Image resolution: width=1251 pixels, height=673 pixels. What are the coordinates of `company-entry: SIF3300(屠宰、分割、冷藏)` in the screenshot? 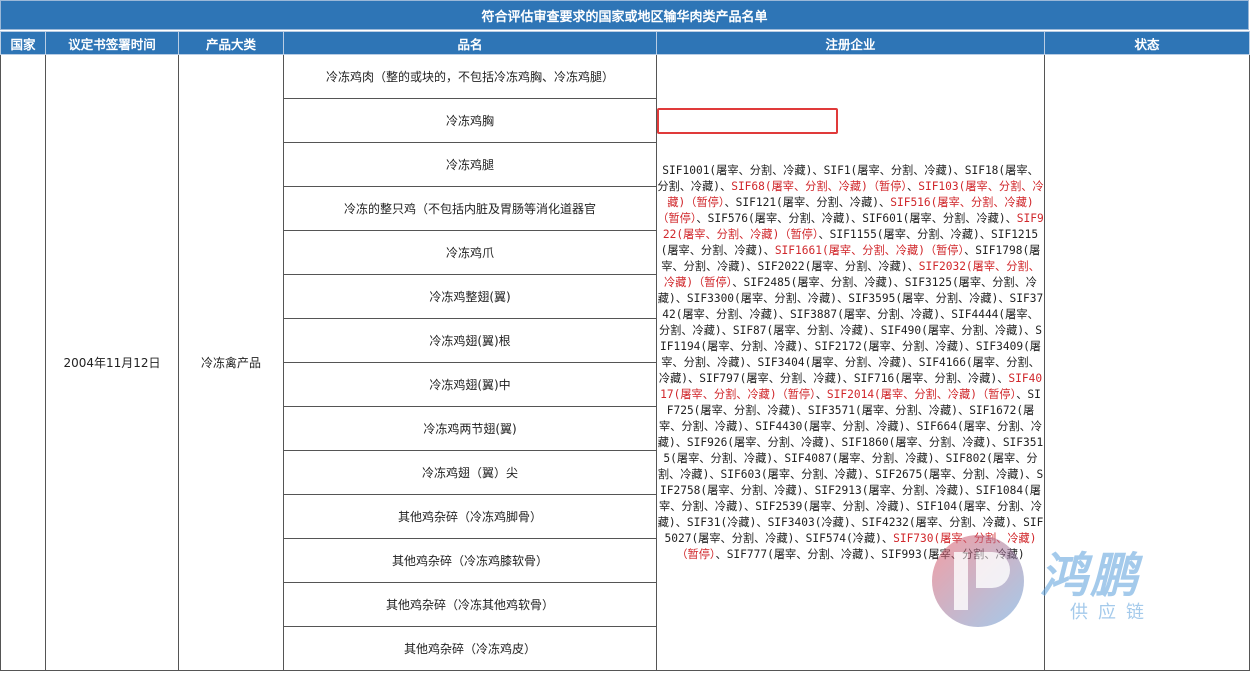 It's located at (762, 298).